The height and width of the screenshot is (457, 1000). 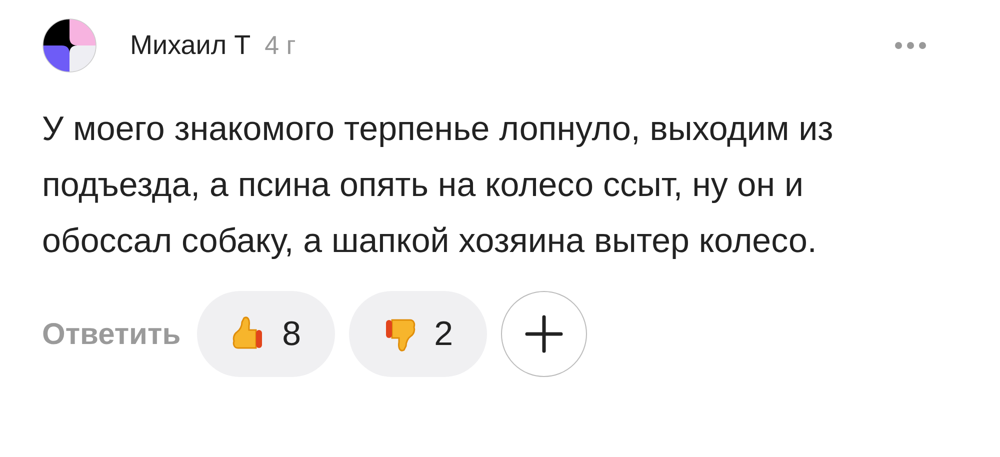 What do you see at coordinates (69, 45) in the screenshot?
I see `avatar-icon` at bounding box center [69, 45].